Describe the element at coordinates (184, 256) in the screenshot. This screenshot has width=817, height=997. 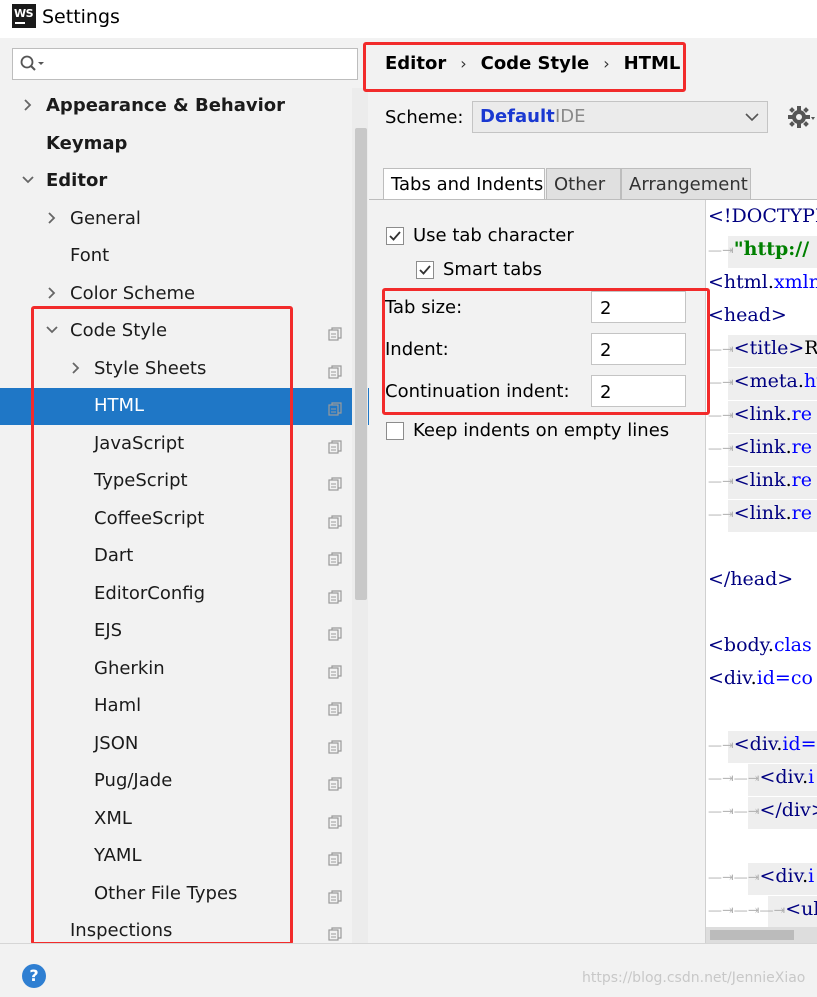
I see `tree-item-font: Font` at that location.